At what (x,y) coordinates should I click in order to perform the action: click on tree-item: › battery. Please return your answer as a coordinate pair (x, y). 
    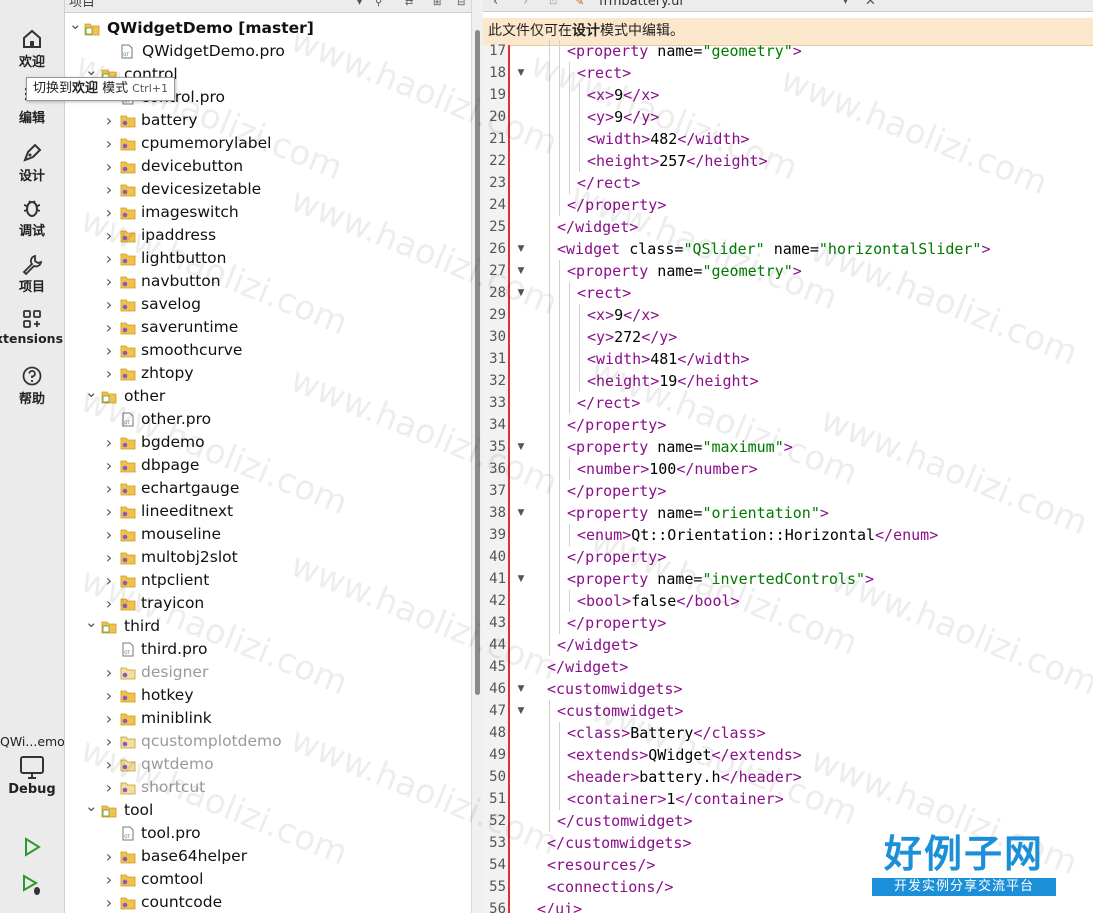
    Looking at the image, I should click on (265, 120).